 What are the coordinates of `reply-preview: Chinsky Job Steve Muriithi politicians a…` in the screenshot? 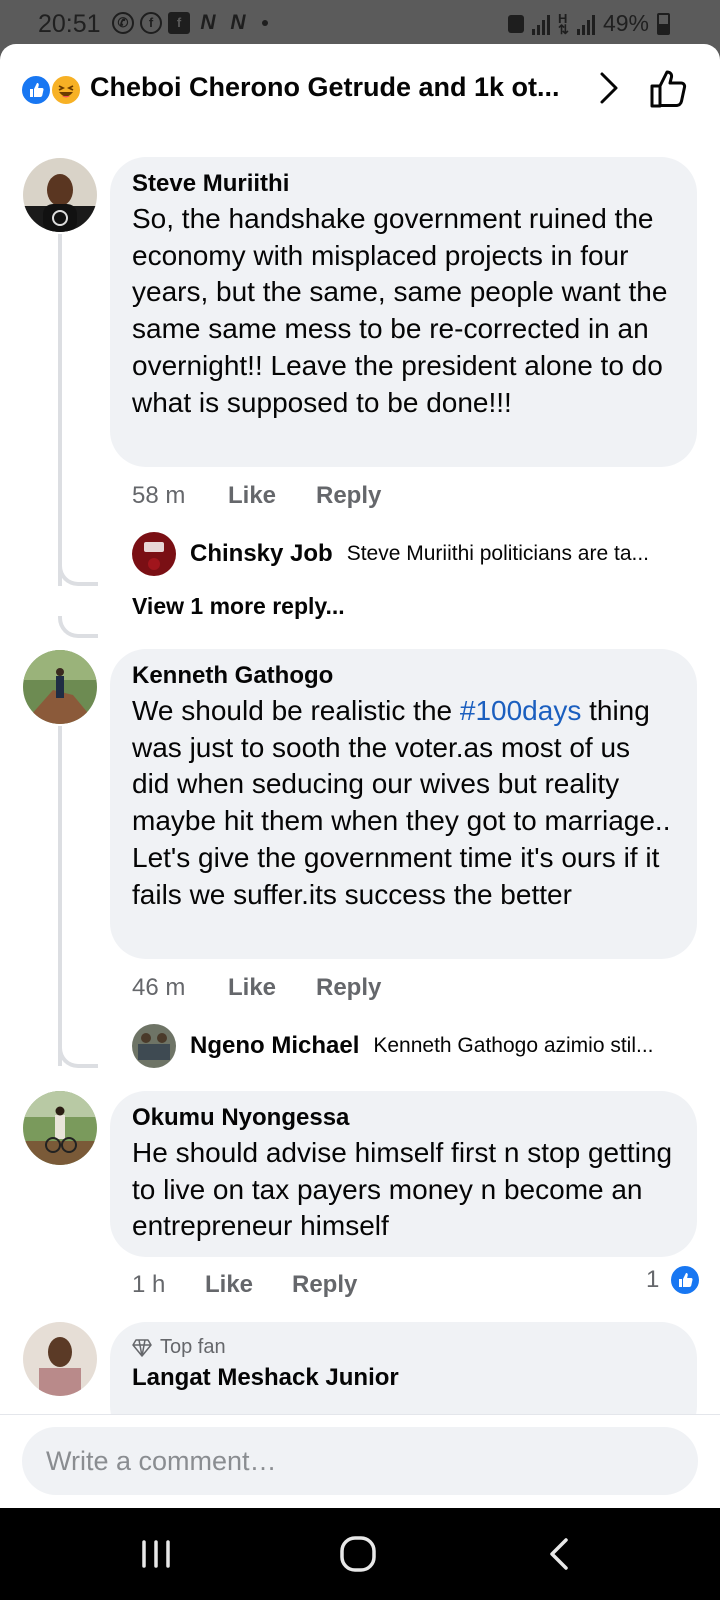 It's located at (414, 554).